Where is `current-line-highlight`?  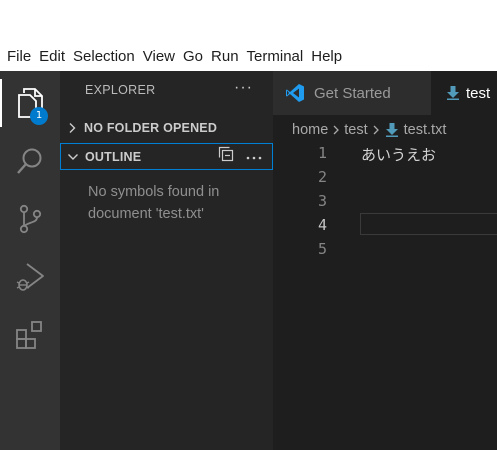 current-line-highlight is located at coordinates (428, 224).